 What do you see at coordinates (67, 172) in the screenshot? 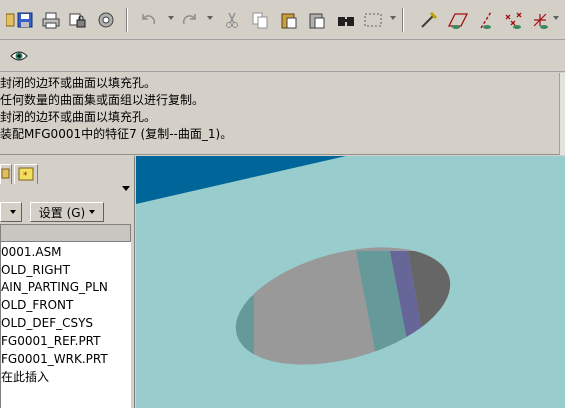
I see `panel-tabs: *` at bounding box center [67, 172].